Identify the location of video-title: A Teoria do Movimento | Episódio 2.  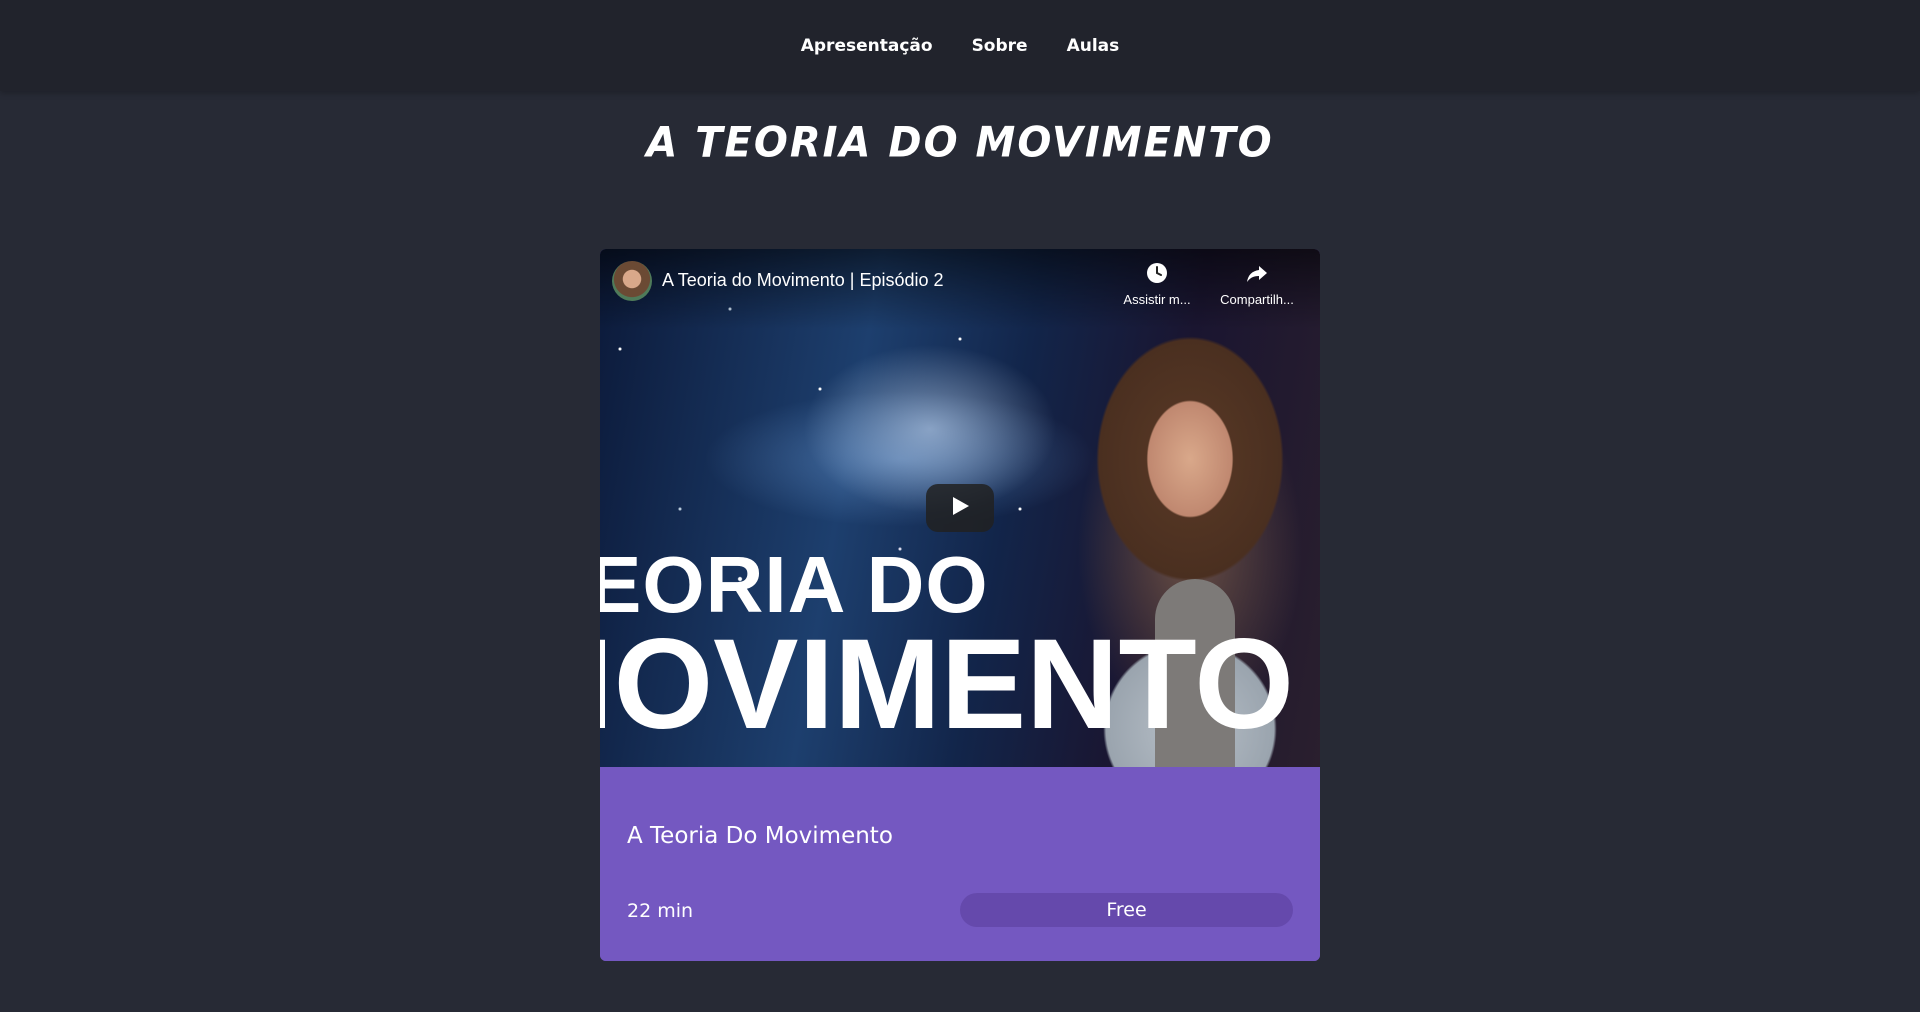
(803, 280).